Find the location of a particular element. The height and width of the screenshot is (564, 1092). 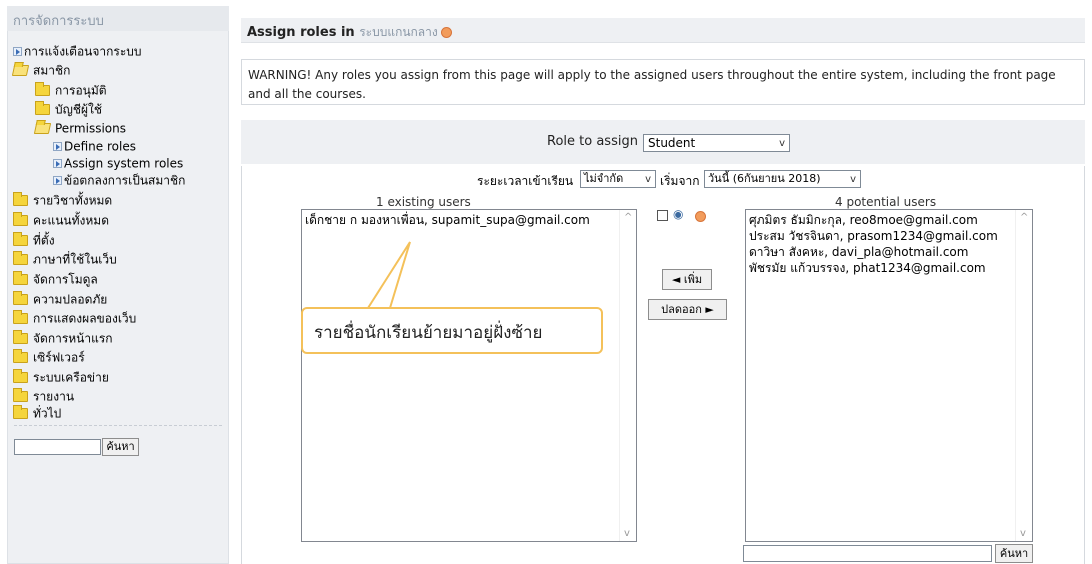

sidebar-item-appearance: การแสดงผลของเว็บ is located at coordinates (74, 318).